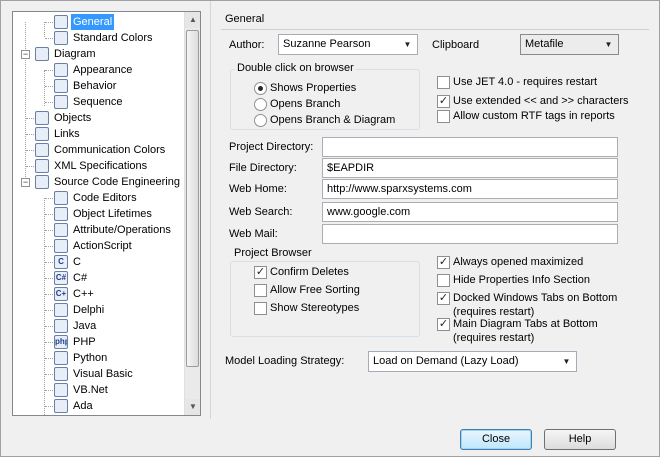 The width and height of the screenshot is (660, 457). I want to click on text-field: http://www.sparxsystems.com, so click(470, 189).